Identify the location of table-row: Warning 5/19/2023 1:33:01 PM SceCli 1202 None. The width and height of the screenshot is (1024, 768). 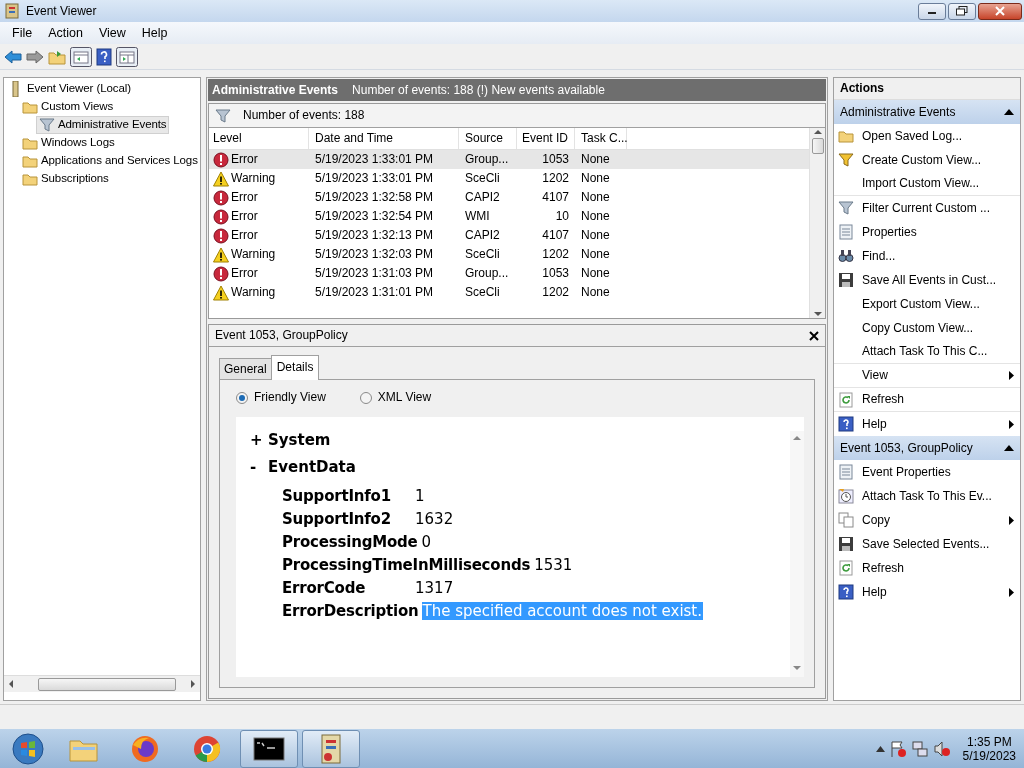
(509, 178).